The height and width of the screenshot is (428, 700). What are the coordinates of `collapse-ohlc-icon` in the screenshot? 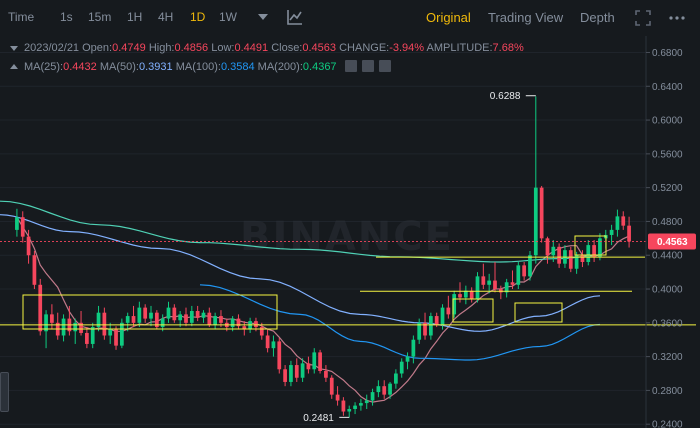 It's located at (14, 48).